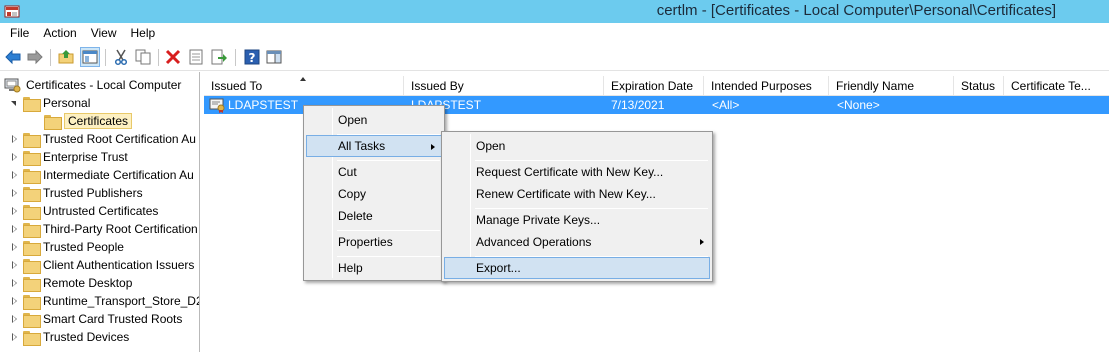 The height and width of the screenshot is (352, 1109). What do you see at coordinates (252, 57) in the screenshot?
I see `help-icon: ?` at bounding box center [252, 57].